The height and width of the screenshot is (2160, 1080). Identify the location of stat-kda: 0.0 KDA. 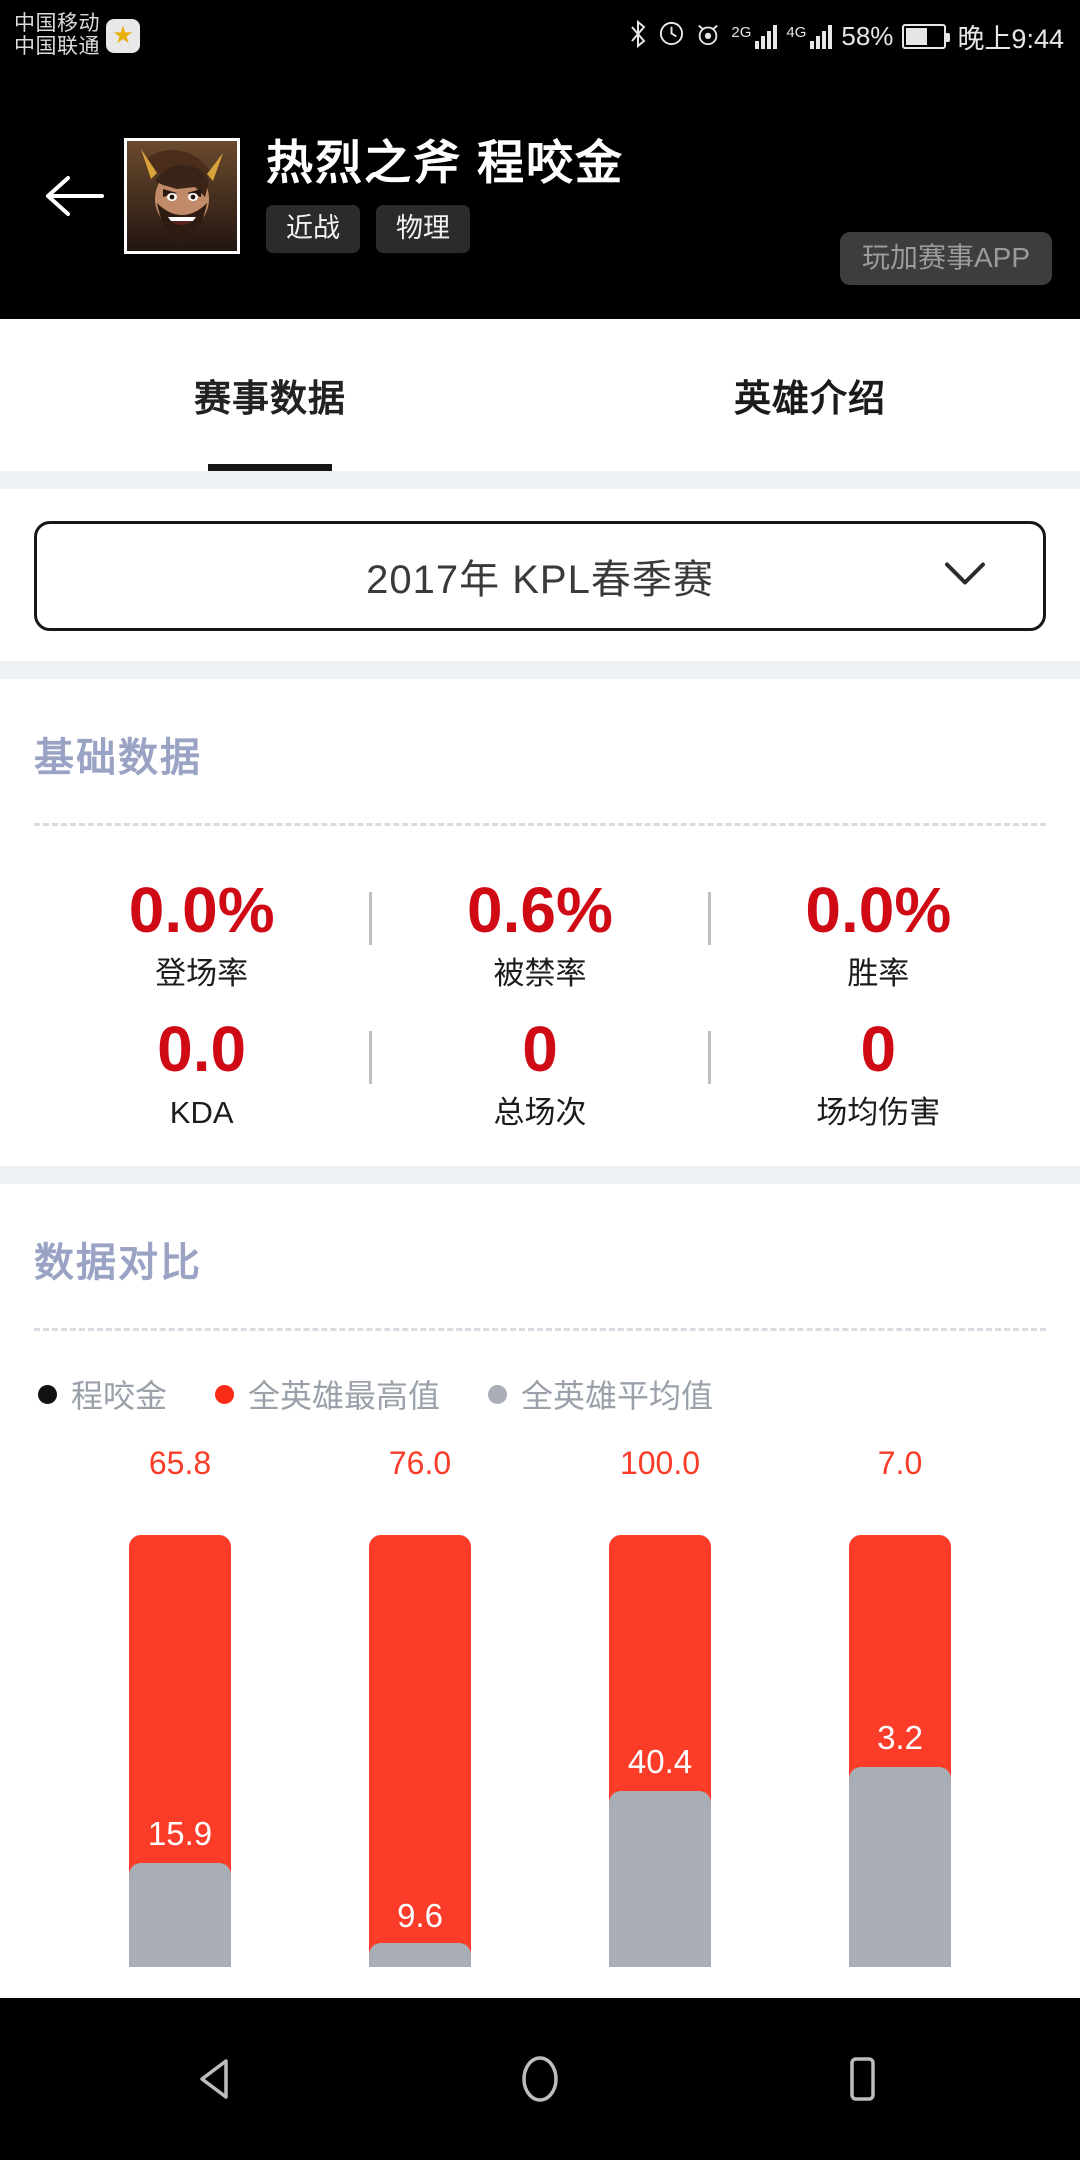
(201, 1072).